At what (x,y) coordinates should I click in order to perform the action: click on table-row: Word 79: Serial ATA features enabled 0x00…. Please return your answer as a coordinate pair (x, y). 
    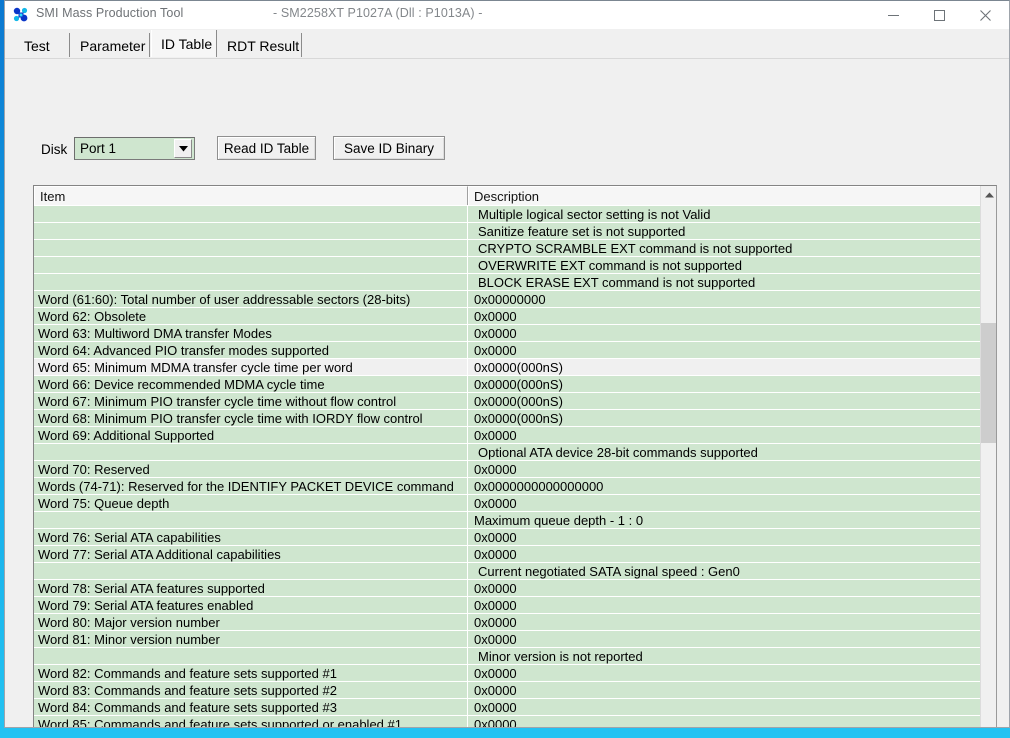
    Looking at the image, I should click on (508, 605).